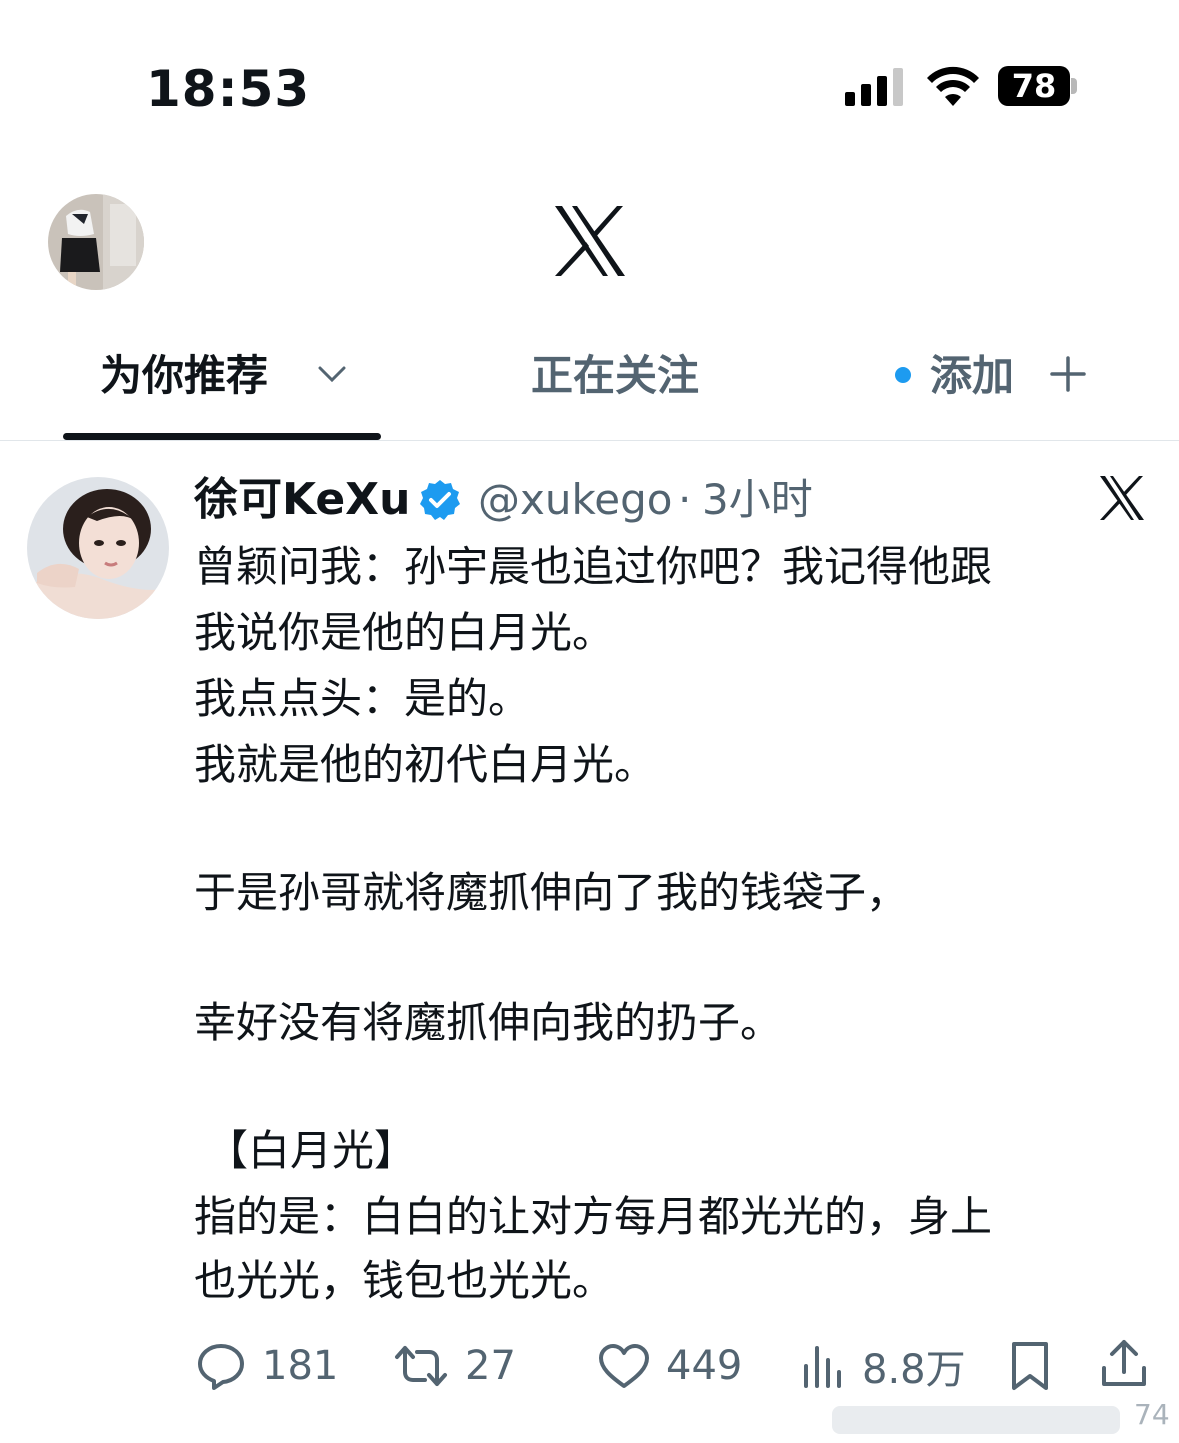 The image size is (1179, 1443). Describe the element at coordinates (184, 376) in the screenshot. I see `tab-for-you: 为你推荐` at that location.